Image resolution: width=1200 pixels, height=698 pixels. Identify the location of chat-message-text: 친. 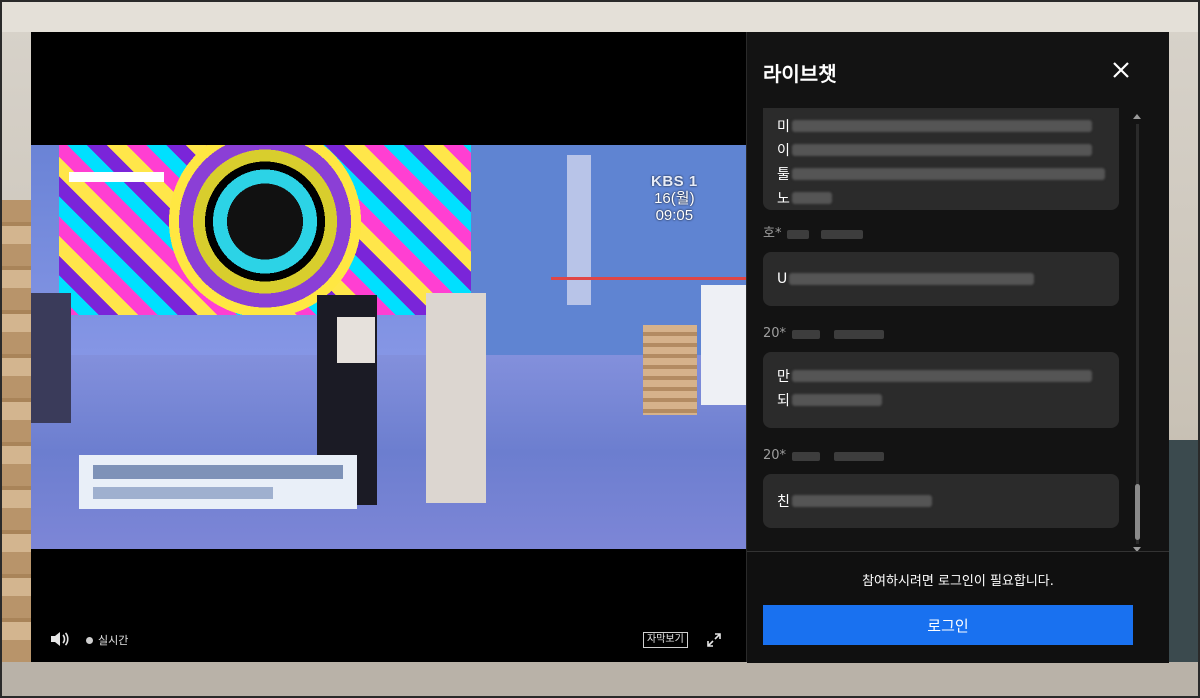
(783, 502).